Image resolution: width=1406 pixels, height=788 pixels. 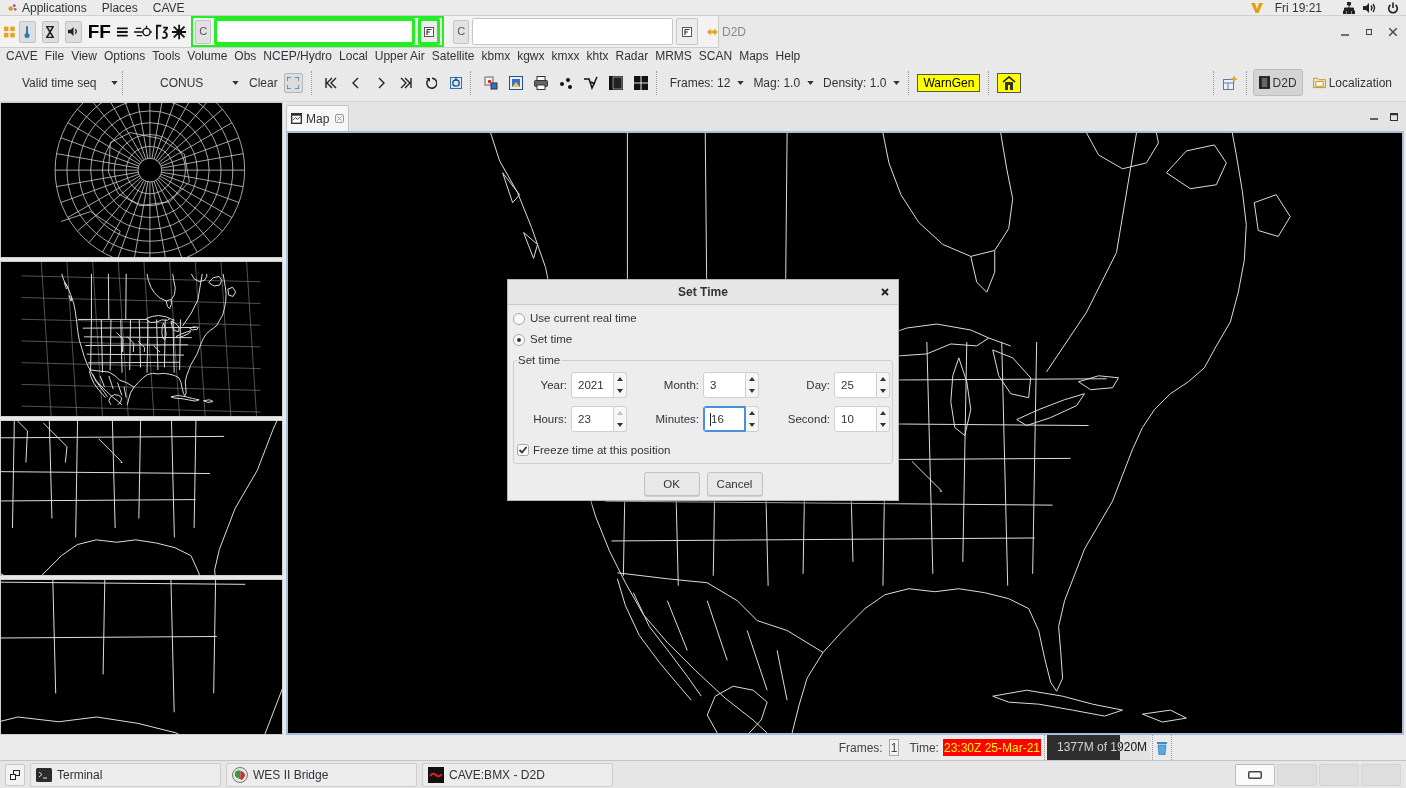 What do you see at coordinates (430, 82) in the screenshot?
I see `loop-arrow-icon` at bounding box center [430, 82].